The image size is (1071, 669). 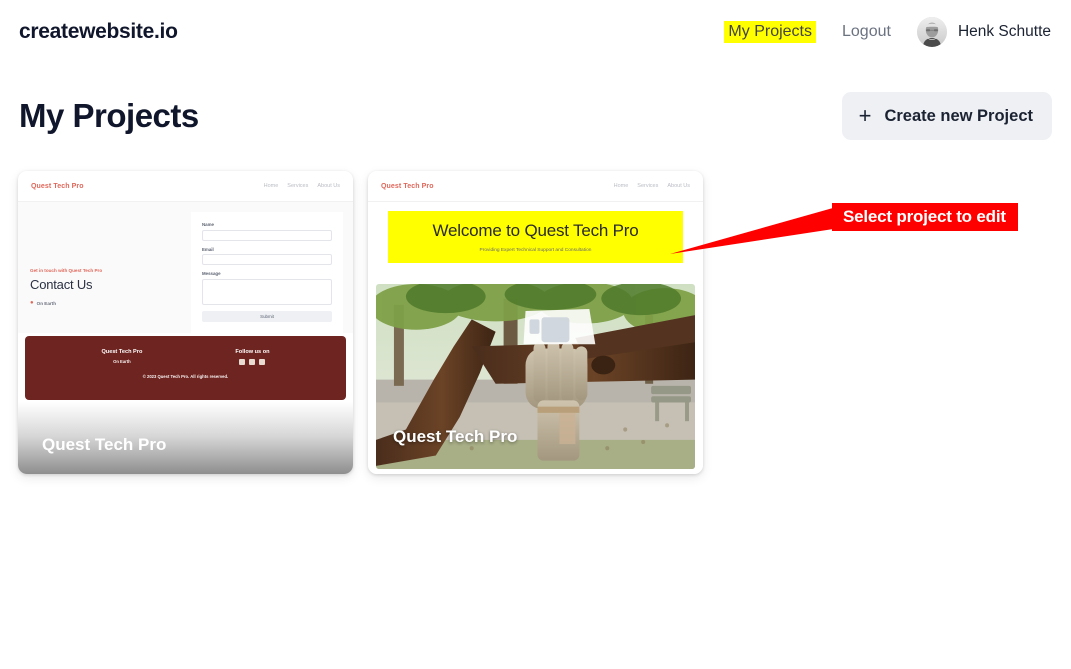 I want to click on site-logo: createwebsite.io, so click(x=98, y=32).